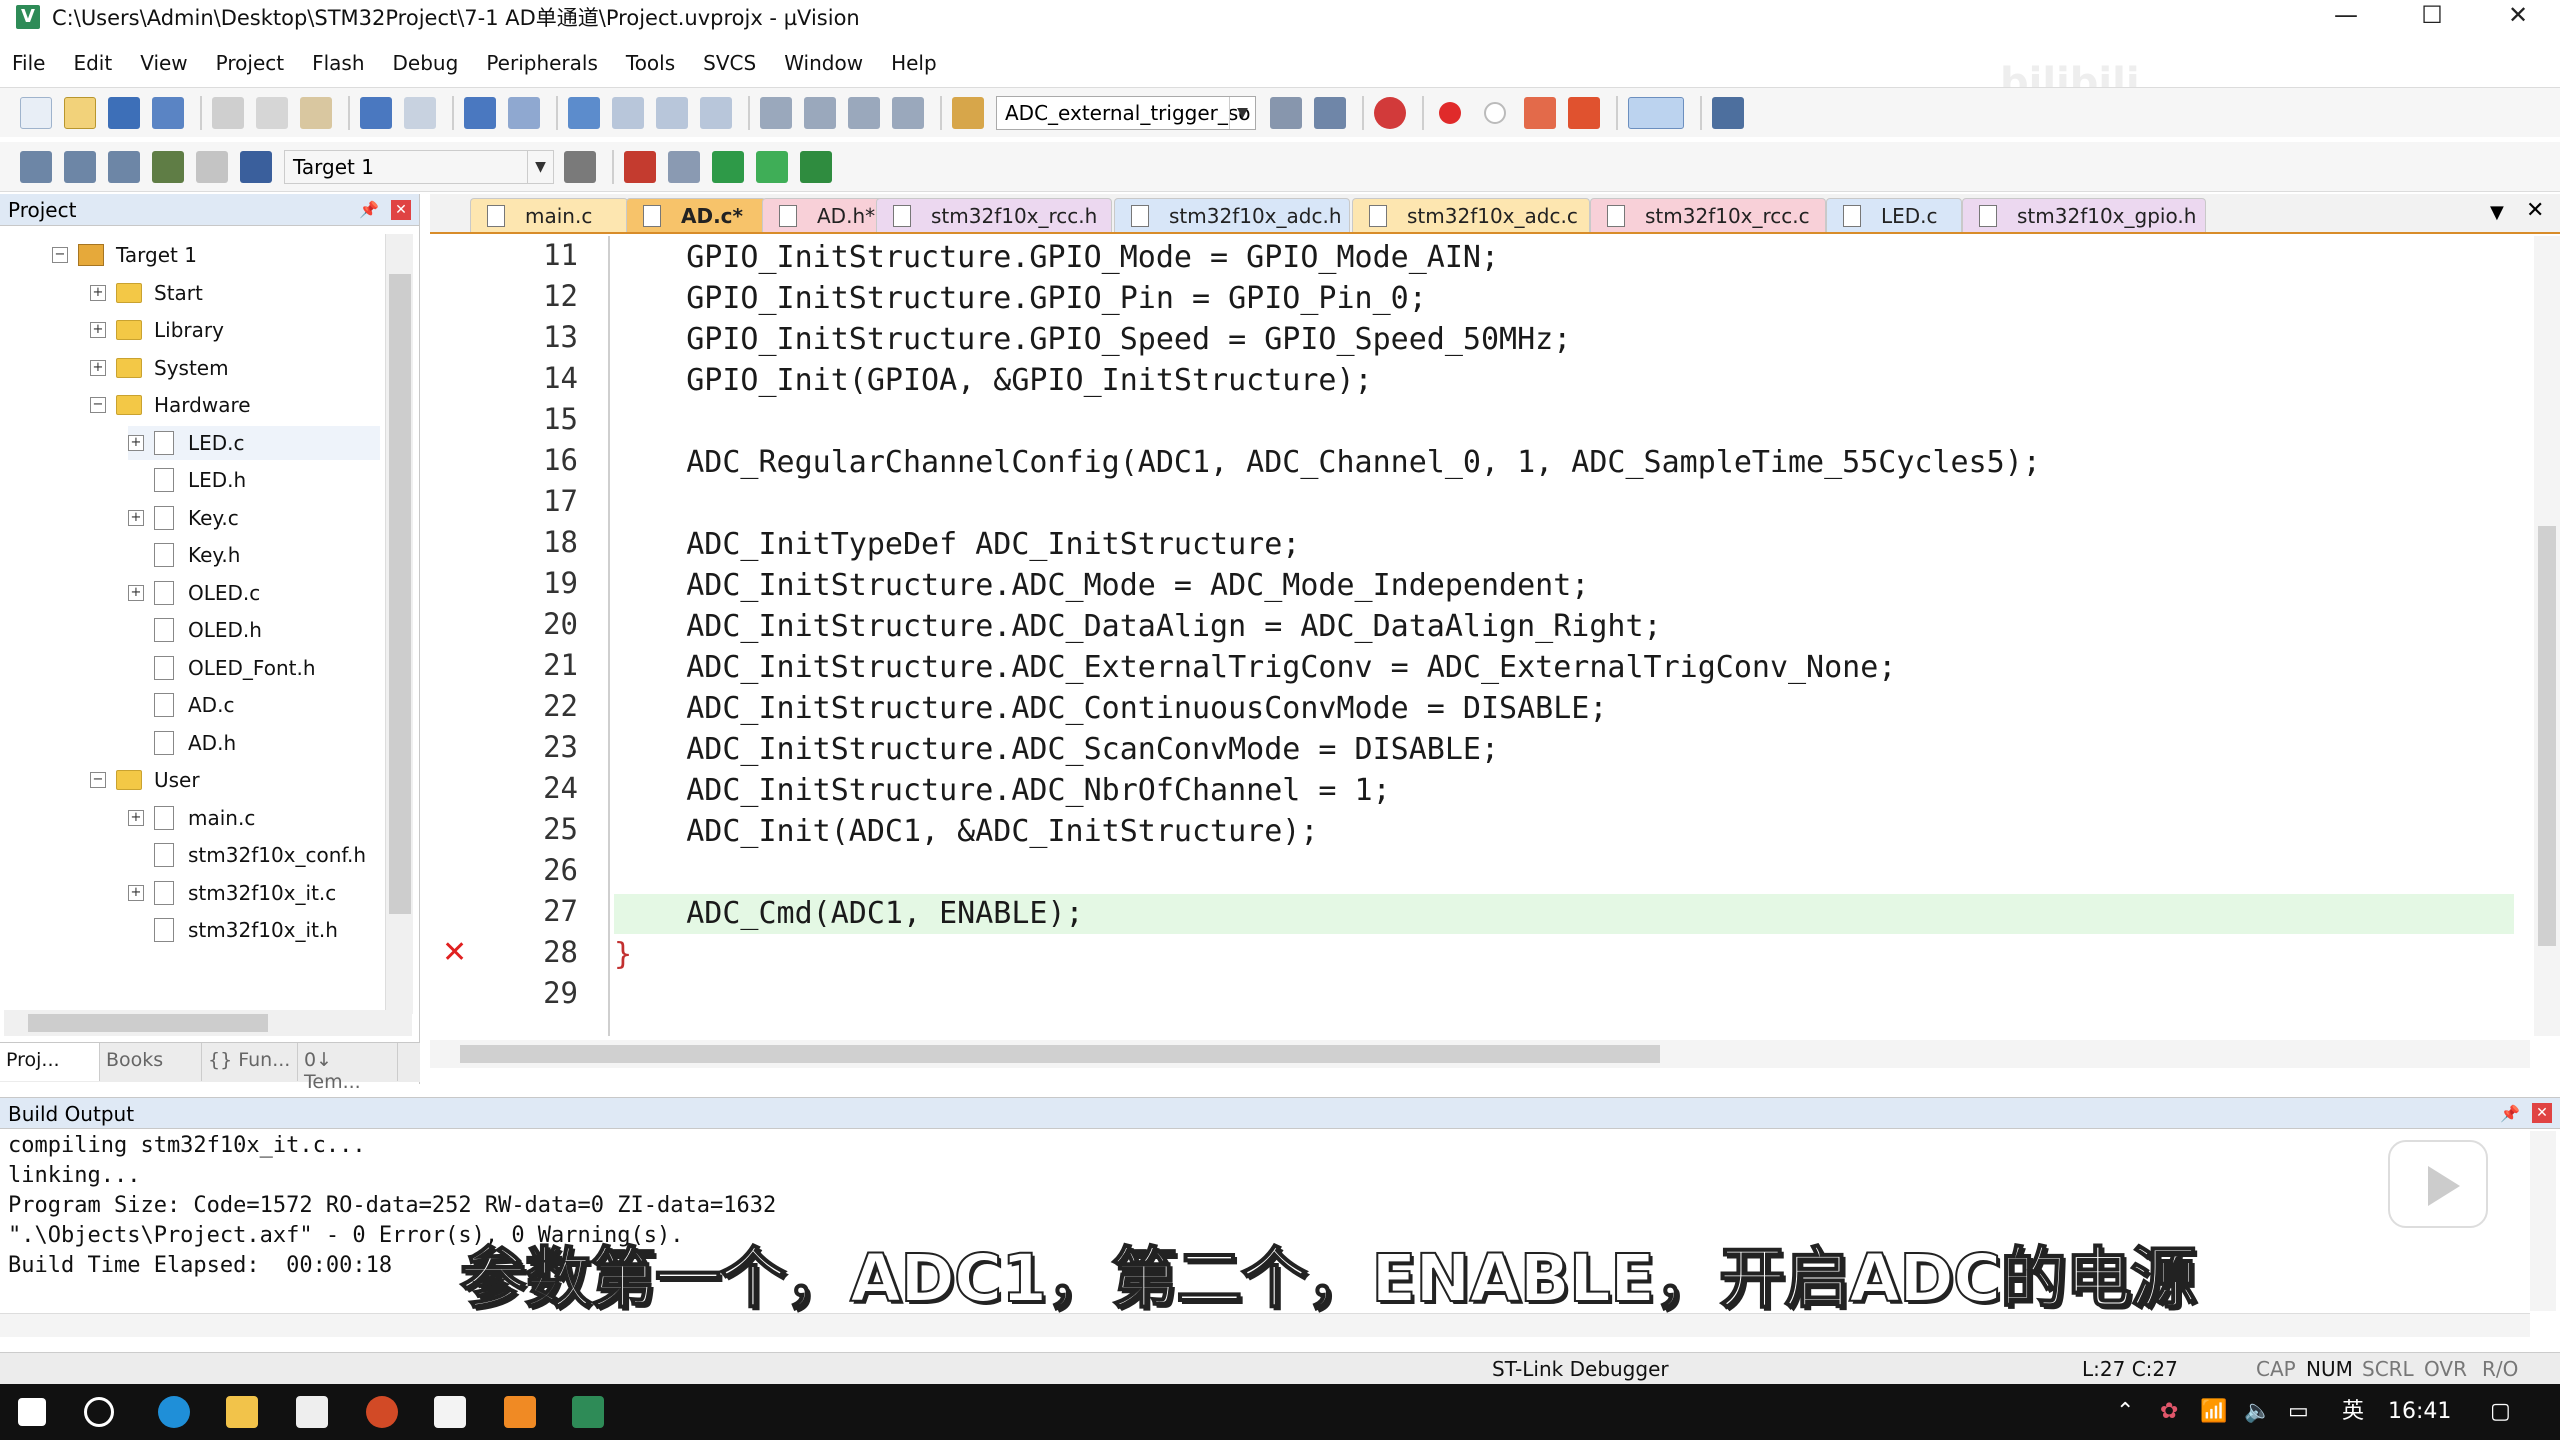  Describe the element at coordinates (232, 893) in the screenshot. I see `tree-node-file: + stm32f10x_it.c` at that location.